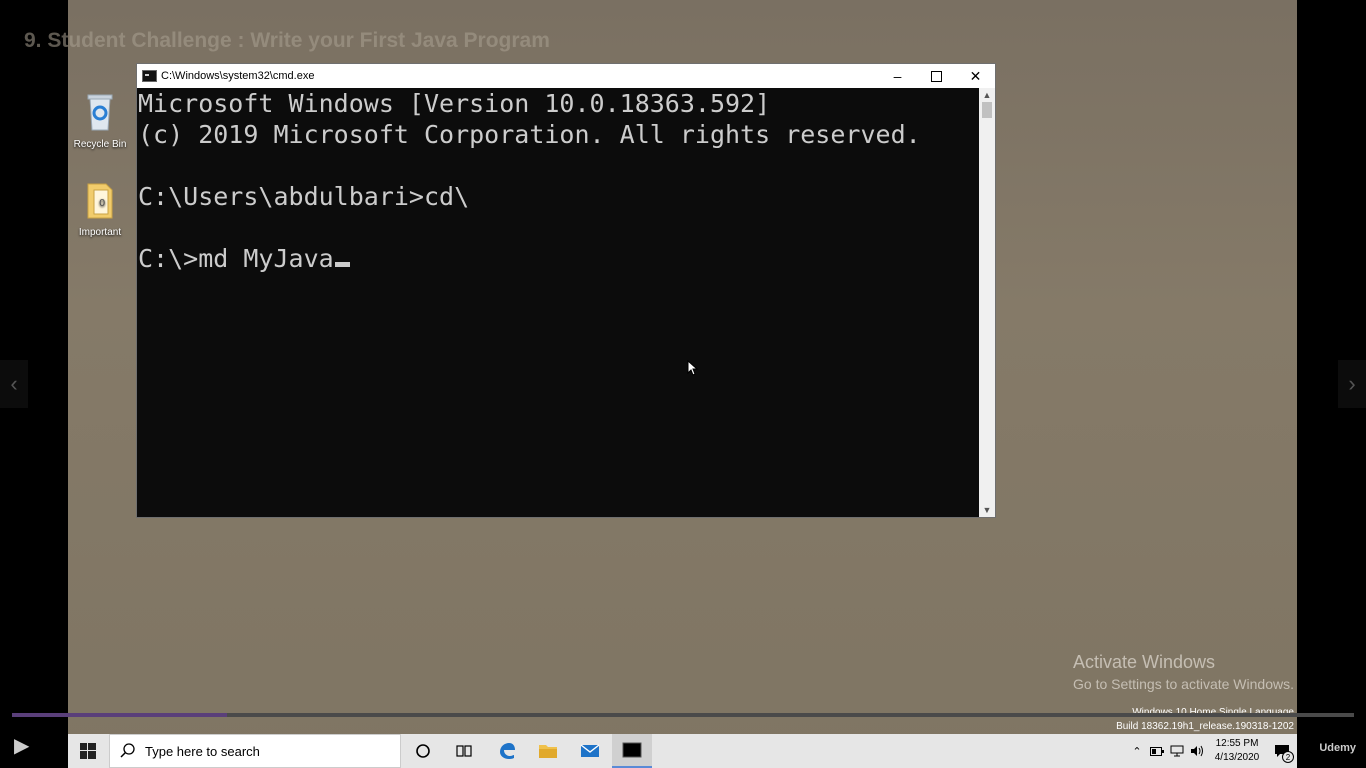 The width and height of the screenshot is (1366, 768). I want to click on taskbar-cmd, so click(632, 751).